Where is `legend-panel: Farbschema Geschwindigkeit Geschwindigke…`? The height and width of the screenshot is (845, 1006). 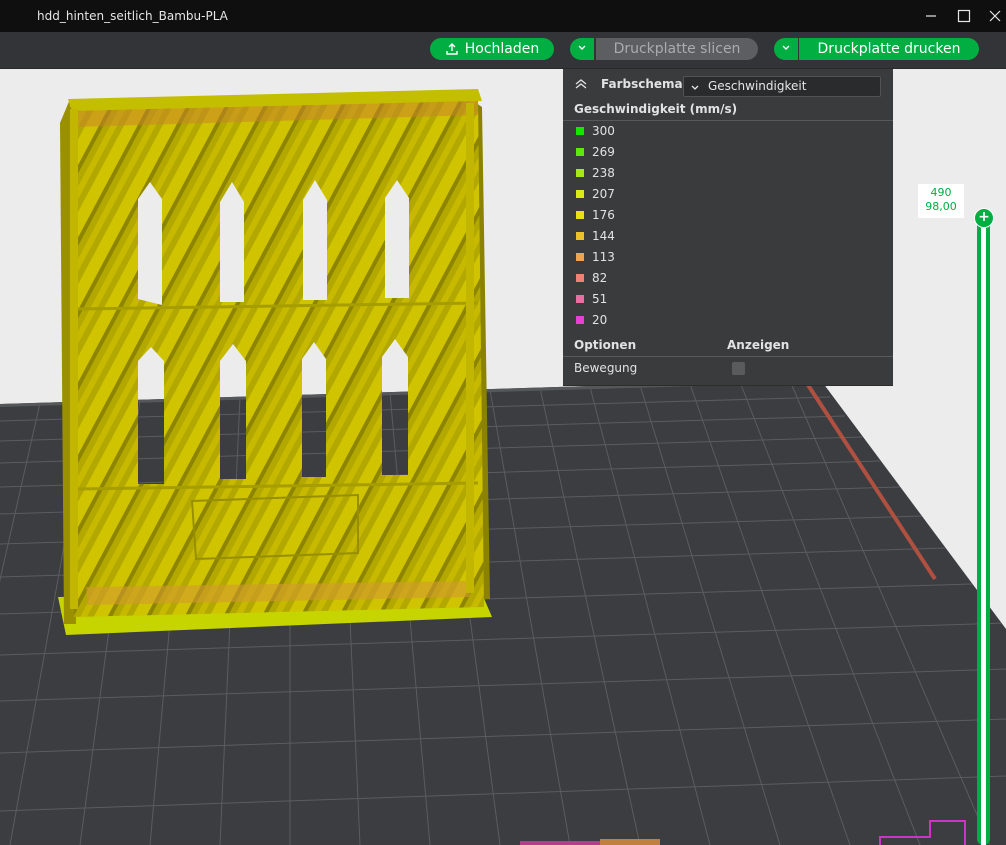
legend-panel: Farbschema Geschwindigkeit Geschwindigke… is located at coordinates (728, 227).